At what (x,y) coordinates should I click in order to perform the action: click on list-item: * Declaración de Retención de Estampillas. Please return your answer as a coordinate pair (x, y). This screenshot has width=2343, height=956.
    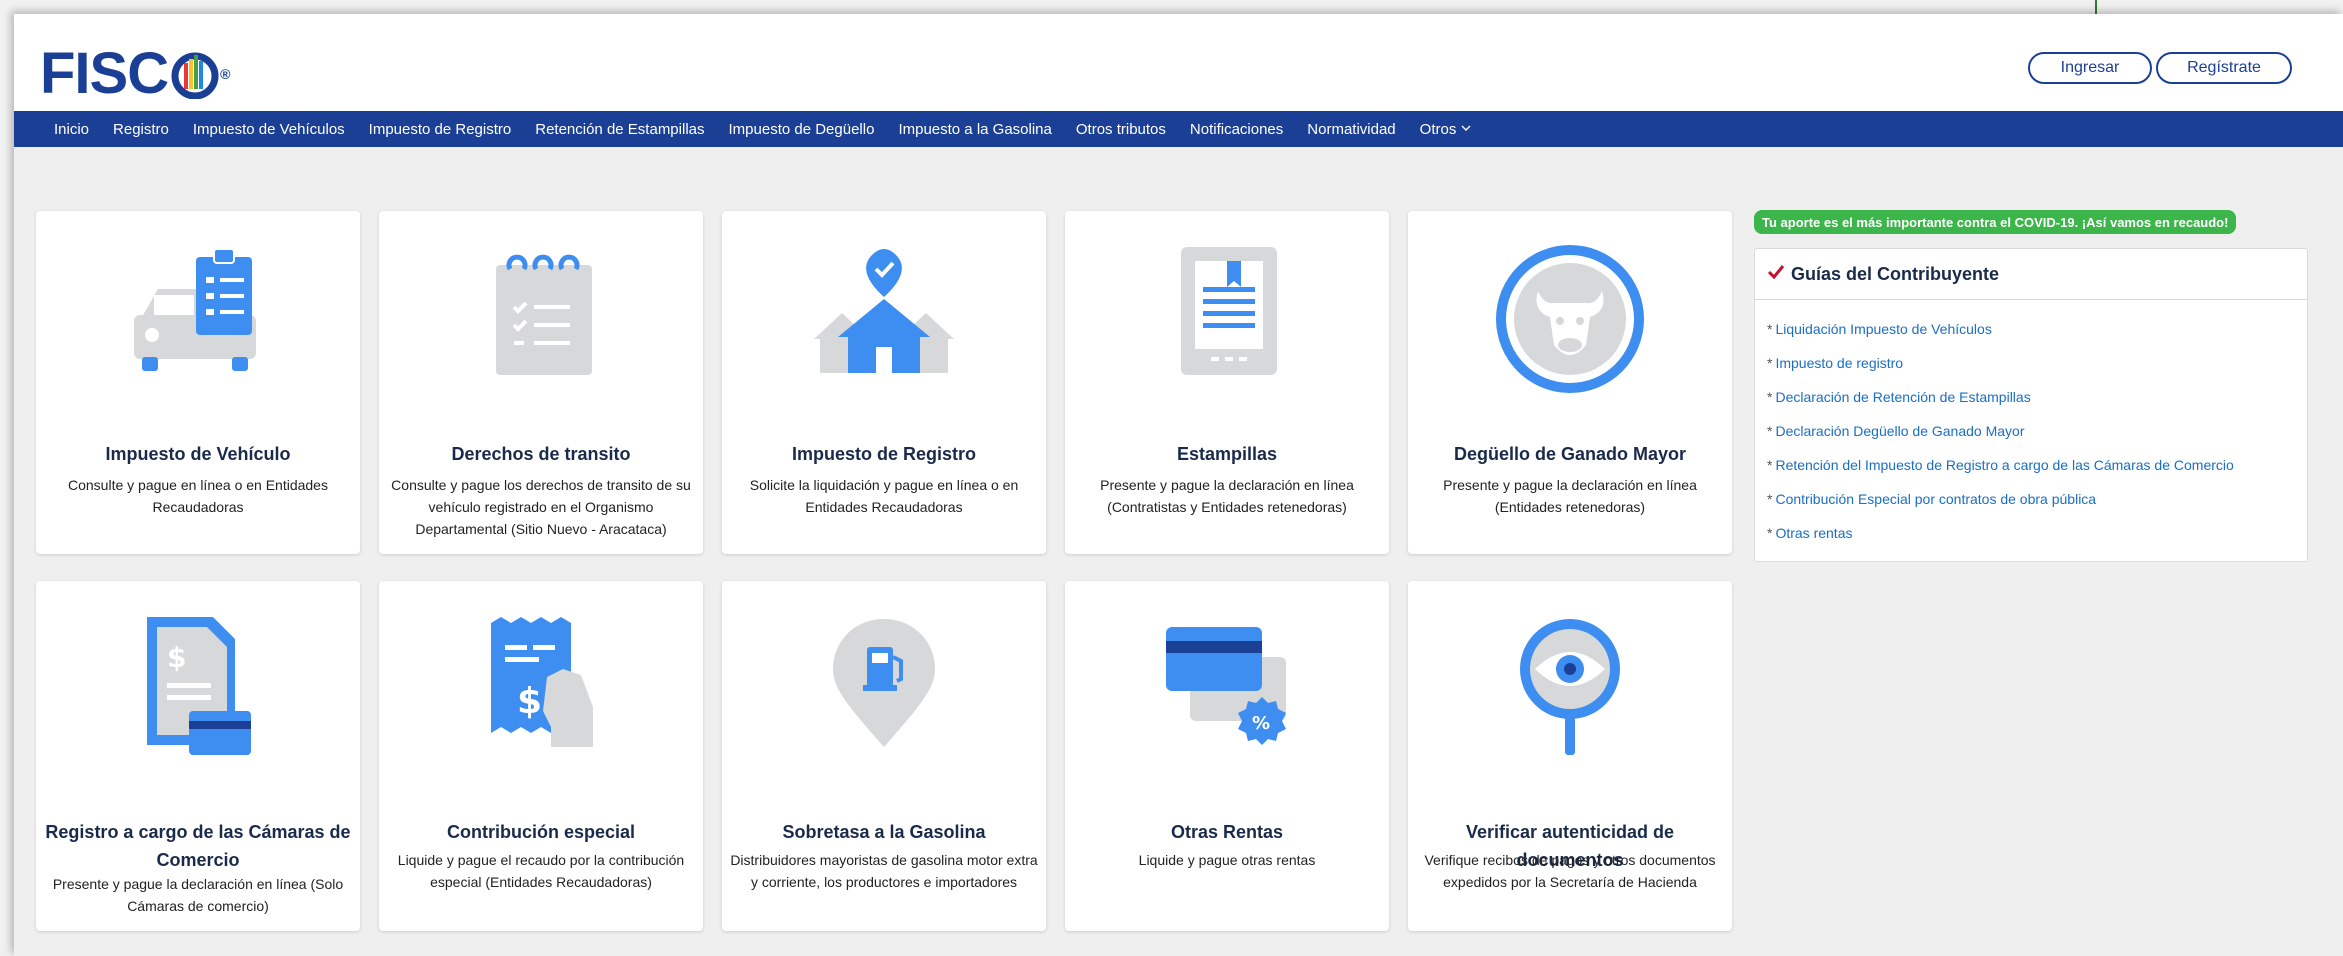
    Looking at the image, I should click on (1899, 397).